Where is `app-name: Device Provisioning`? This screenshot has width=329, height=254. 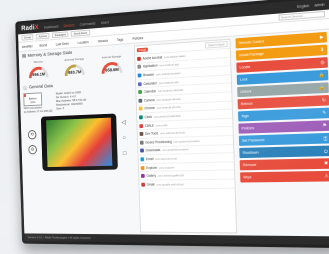 app-name: Device Provisioning is located at coordinates (158, 142).